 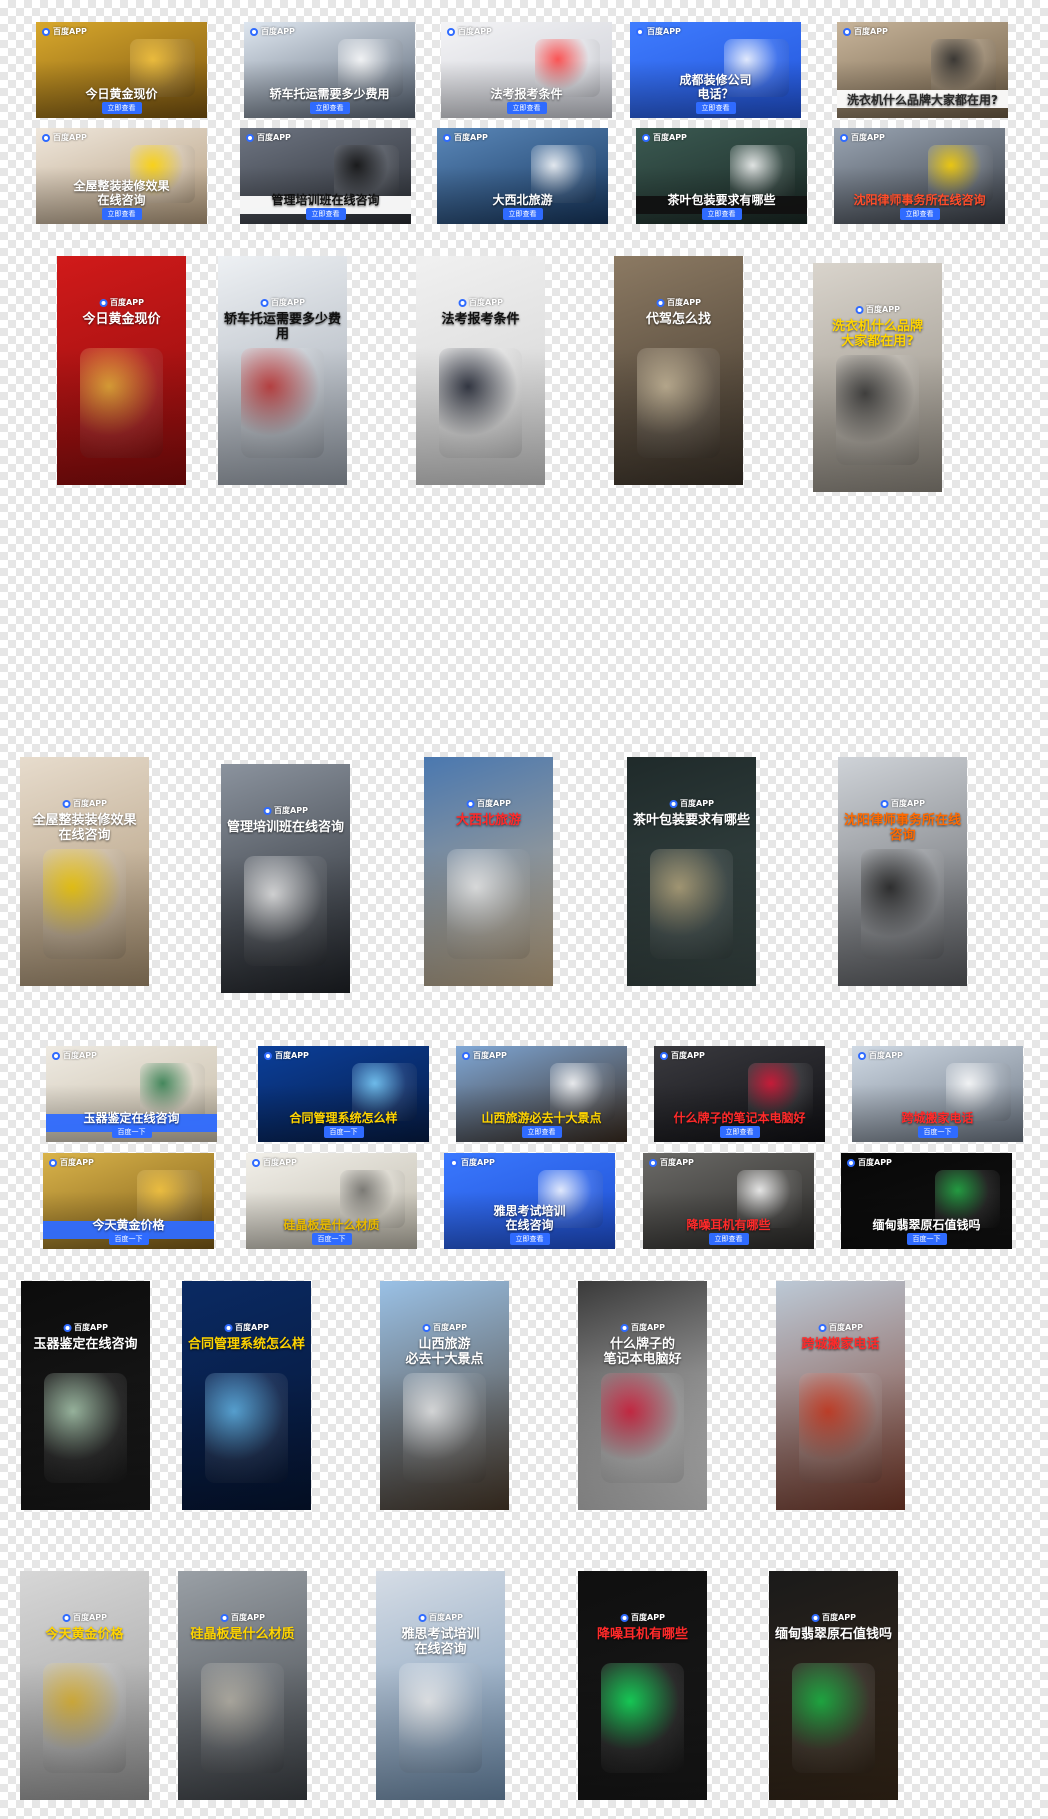 What do you see at coordinates (488, 821) in the screenshot?
I see `ad-headline: 大西北旅游` at bounding box center [488, 821].